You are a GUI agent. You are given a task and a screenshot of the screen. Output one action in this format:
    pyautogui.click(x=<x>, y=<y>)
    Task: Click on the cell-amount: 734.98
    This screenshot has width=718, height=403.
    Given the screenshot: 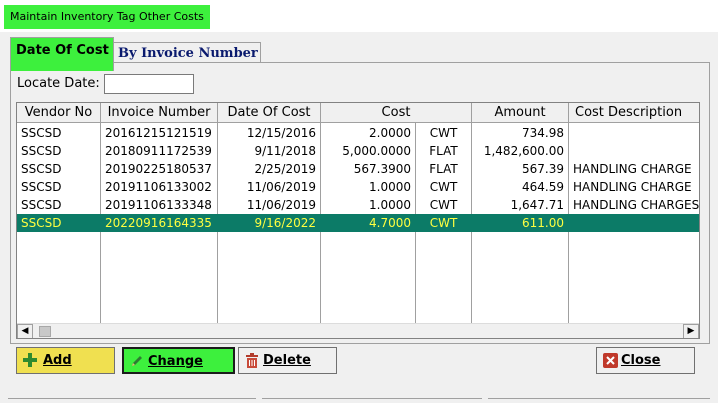 What is the action you would take?
    pyautogui.click(x=543, y=133)
    